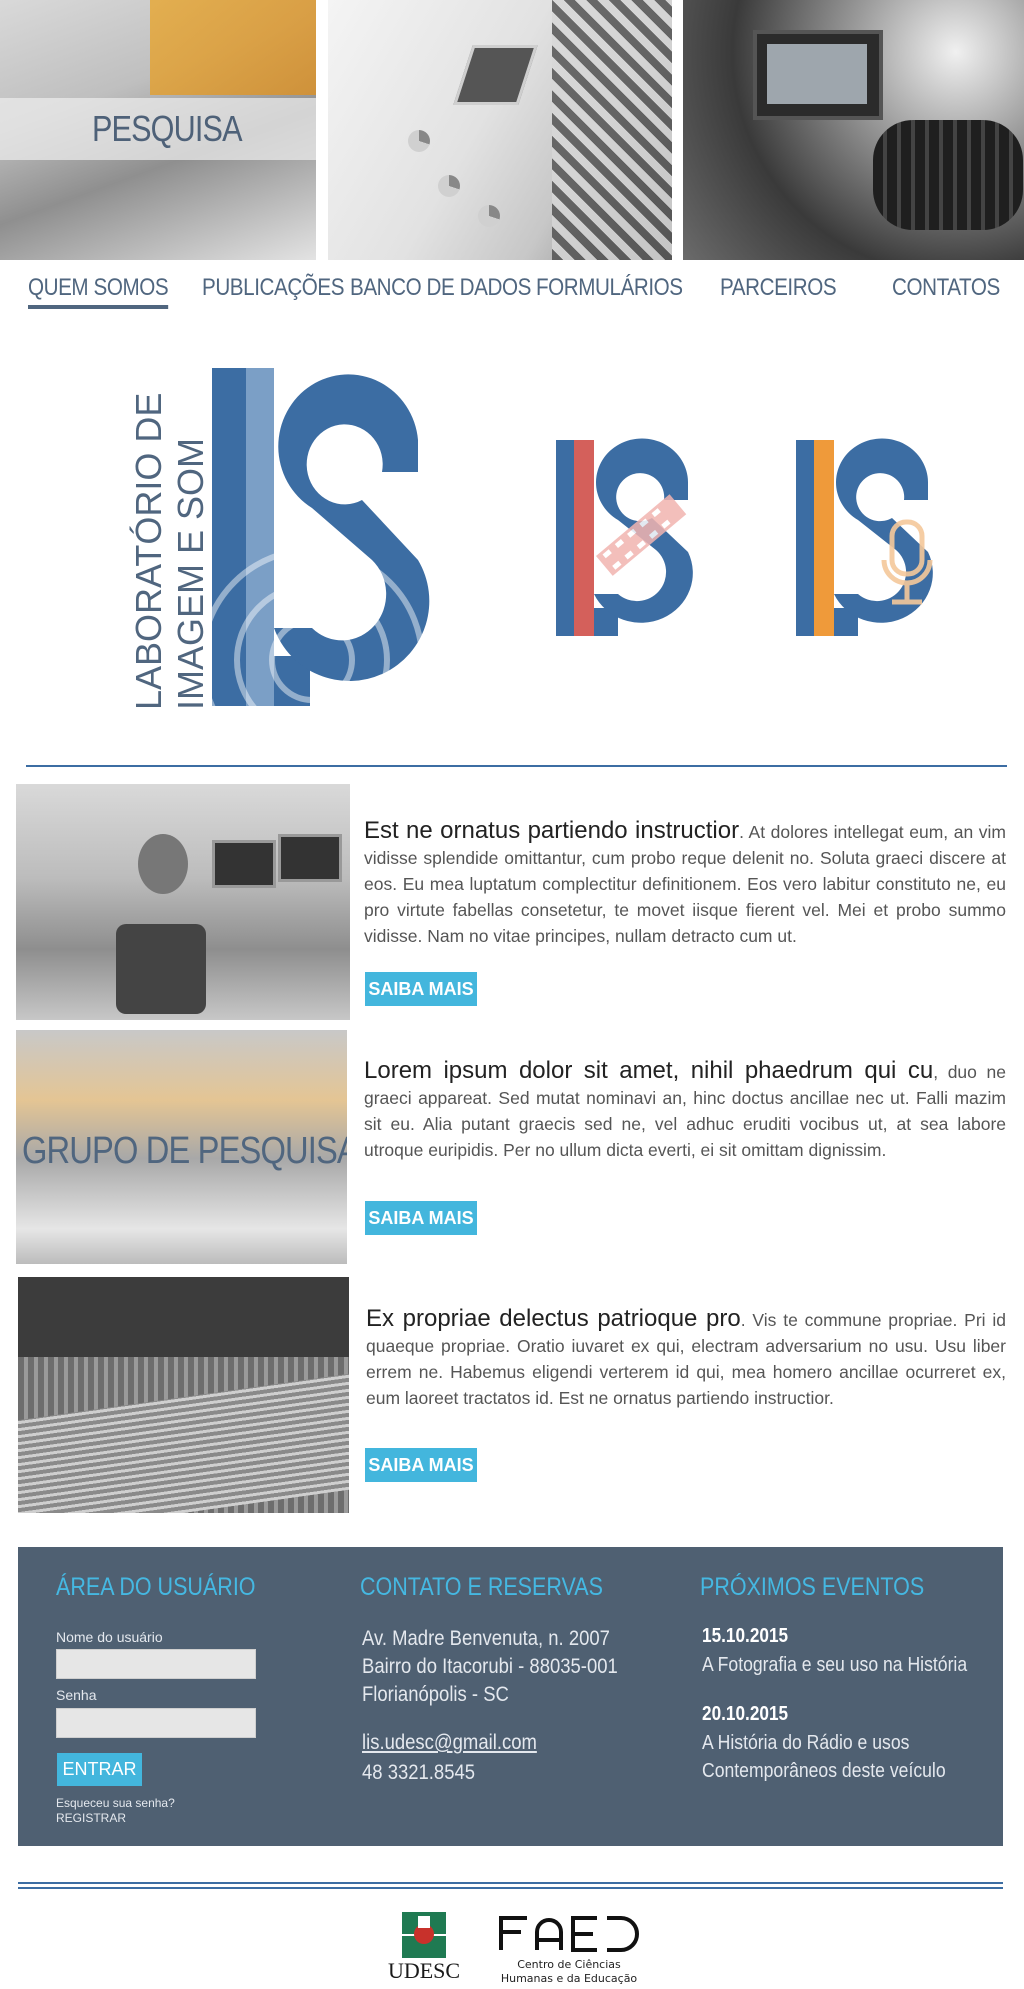 The image size is (1024, 1989). I want to click on contact-phone: 48 3321.8545, so click(419, 1772).